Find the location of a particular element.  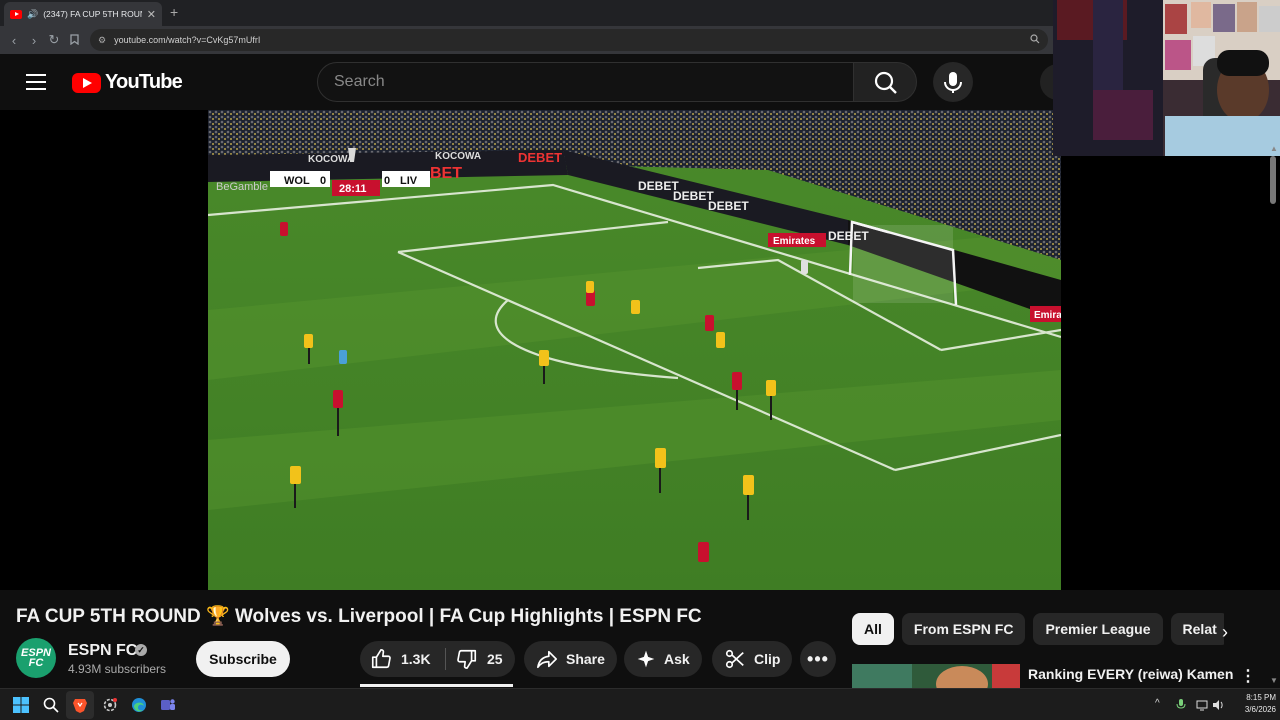

webcam-overlay is located at coordinates (1166, 78).